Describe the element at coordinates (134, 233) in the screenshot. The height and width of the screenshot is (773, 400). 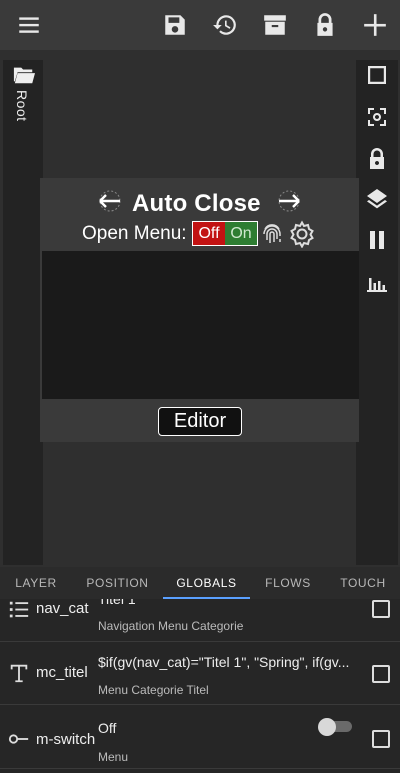
I see `open-menu-label: Open Menu:` at that location.